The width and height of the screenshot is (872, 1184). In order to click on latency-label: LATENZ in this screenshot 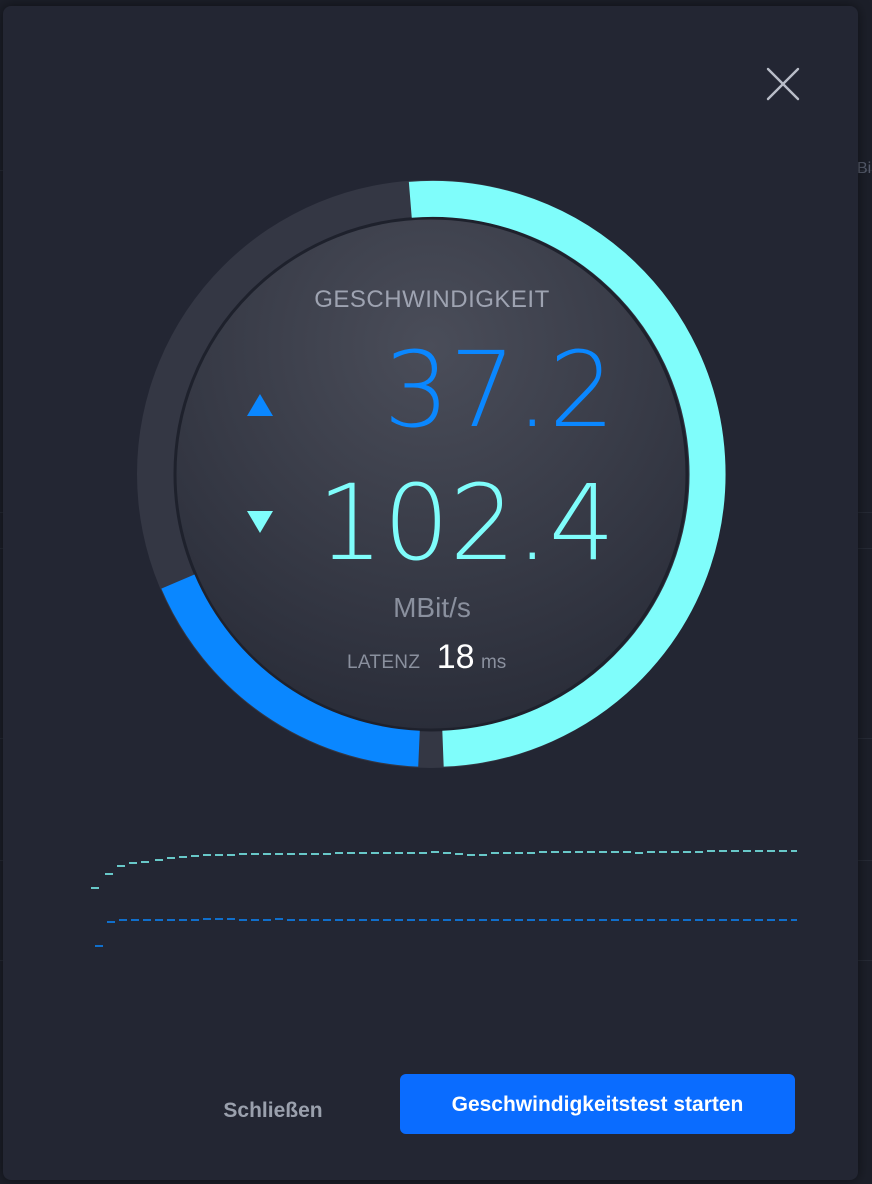, I will do `click(384, 662)`.